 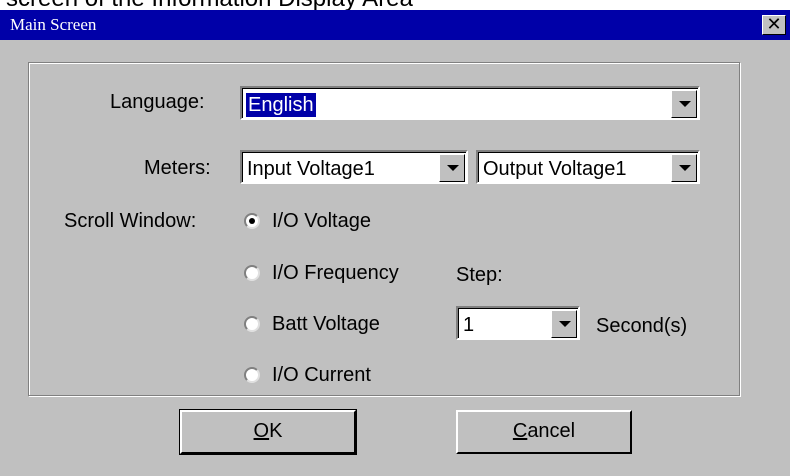 What do you see at coordinates (520, 431) in the screenshot?
I see `cancel-mnemonic: C` at bounding box center [520, 431].